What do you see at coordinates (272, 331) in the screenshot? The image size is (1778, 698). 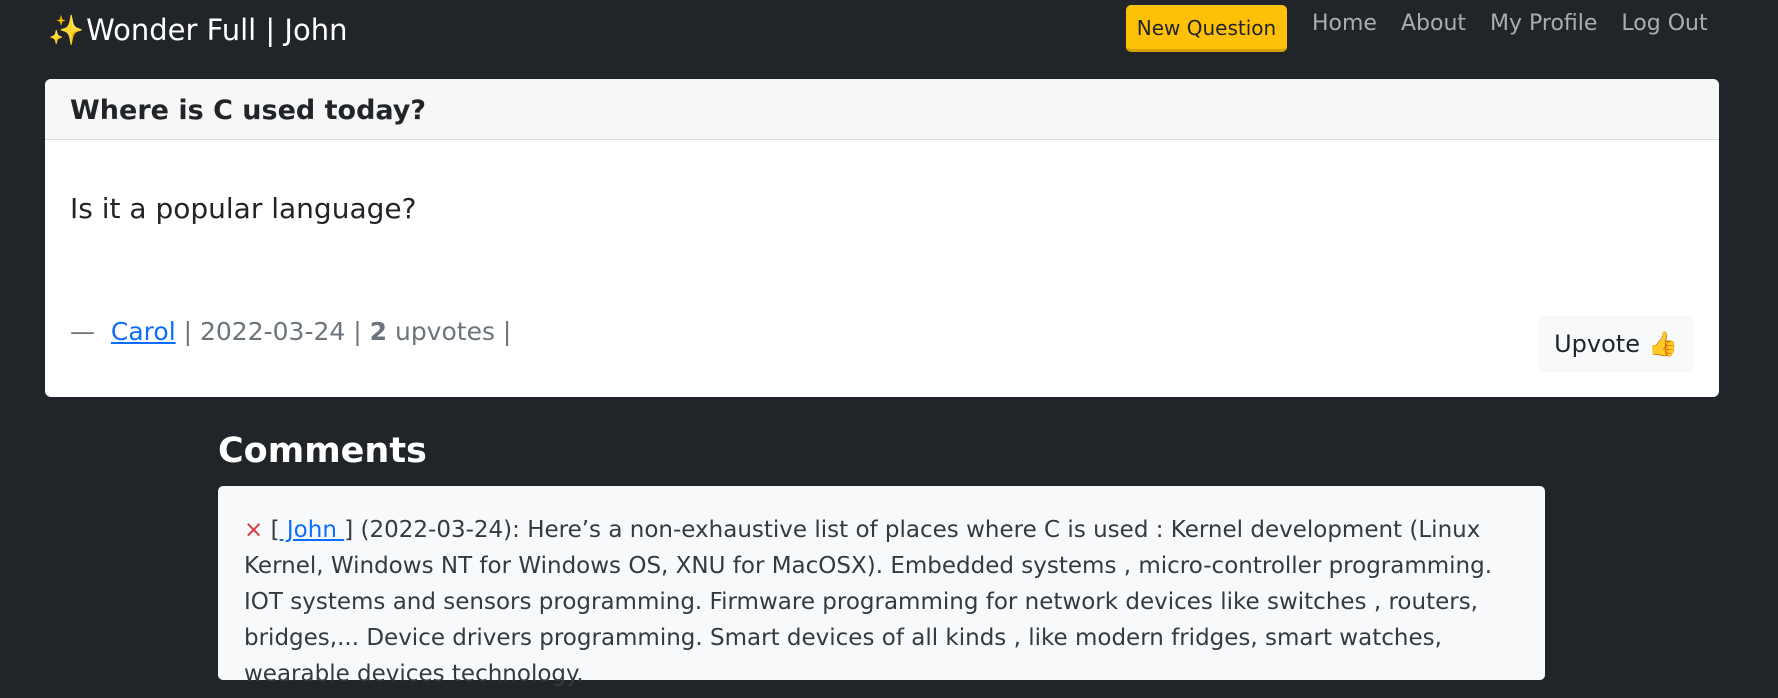 I see `question-date: 2022-03-24` at bounding box center [272, 331].